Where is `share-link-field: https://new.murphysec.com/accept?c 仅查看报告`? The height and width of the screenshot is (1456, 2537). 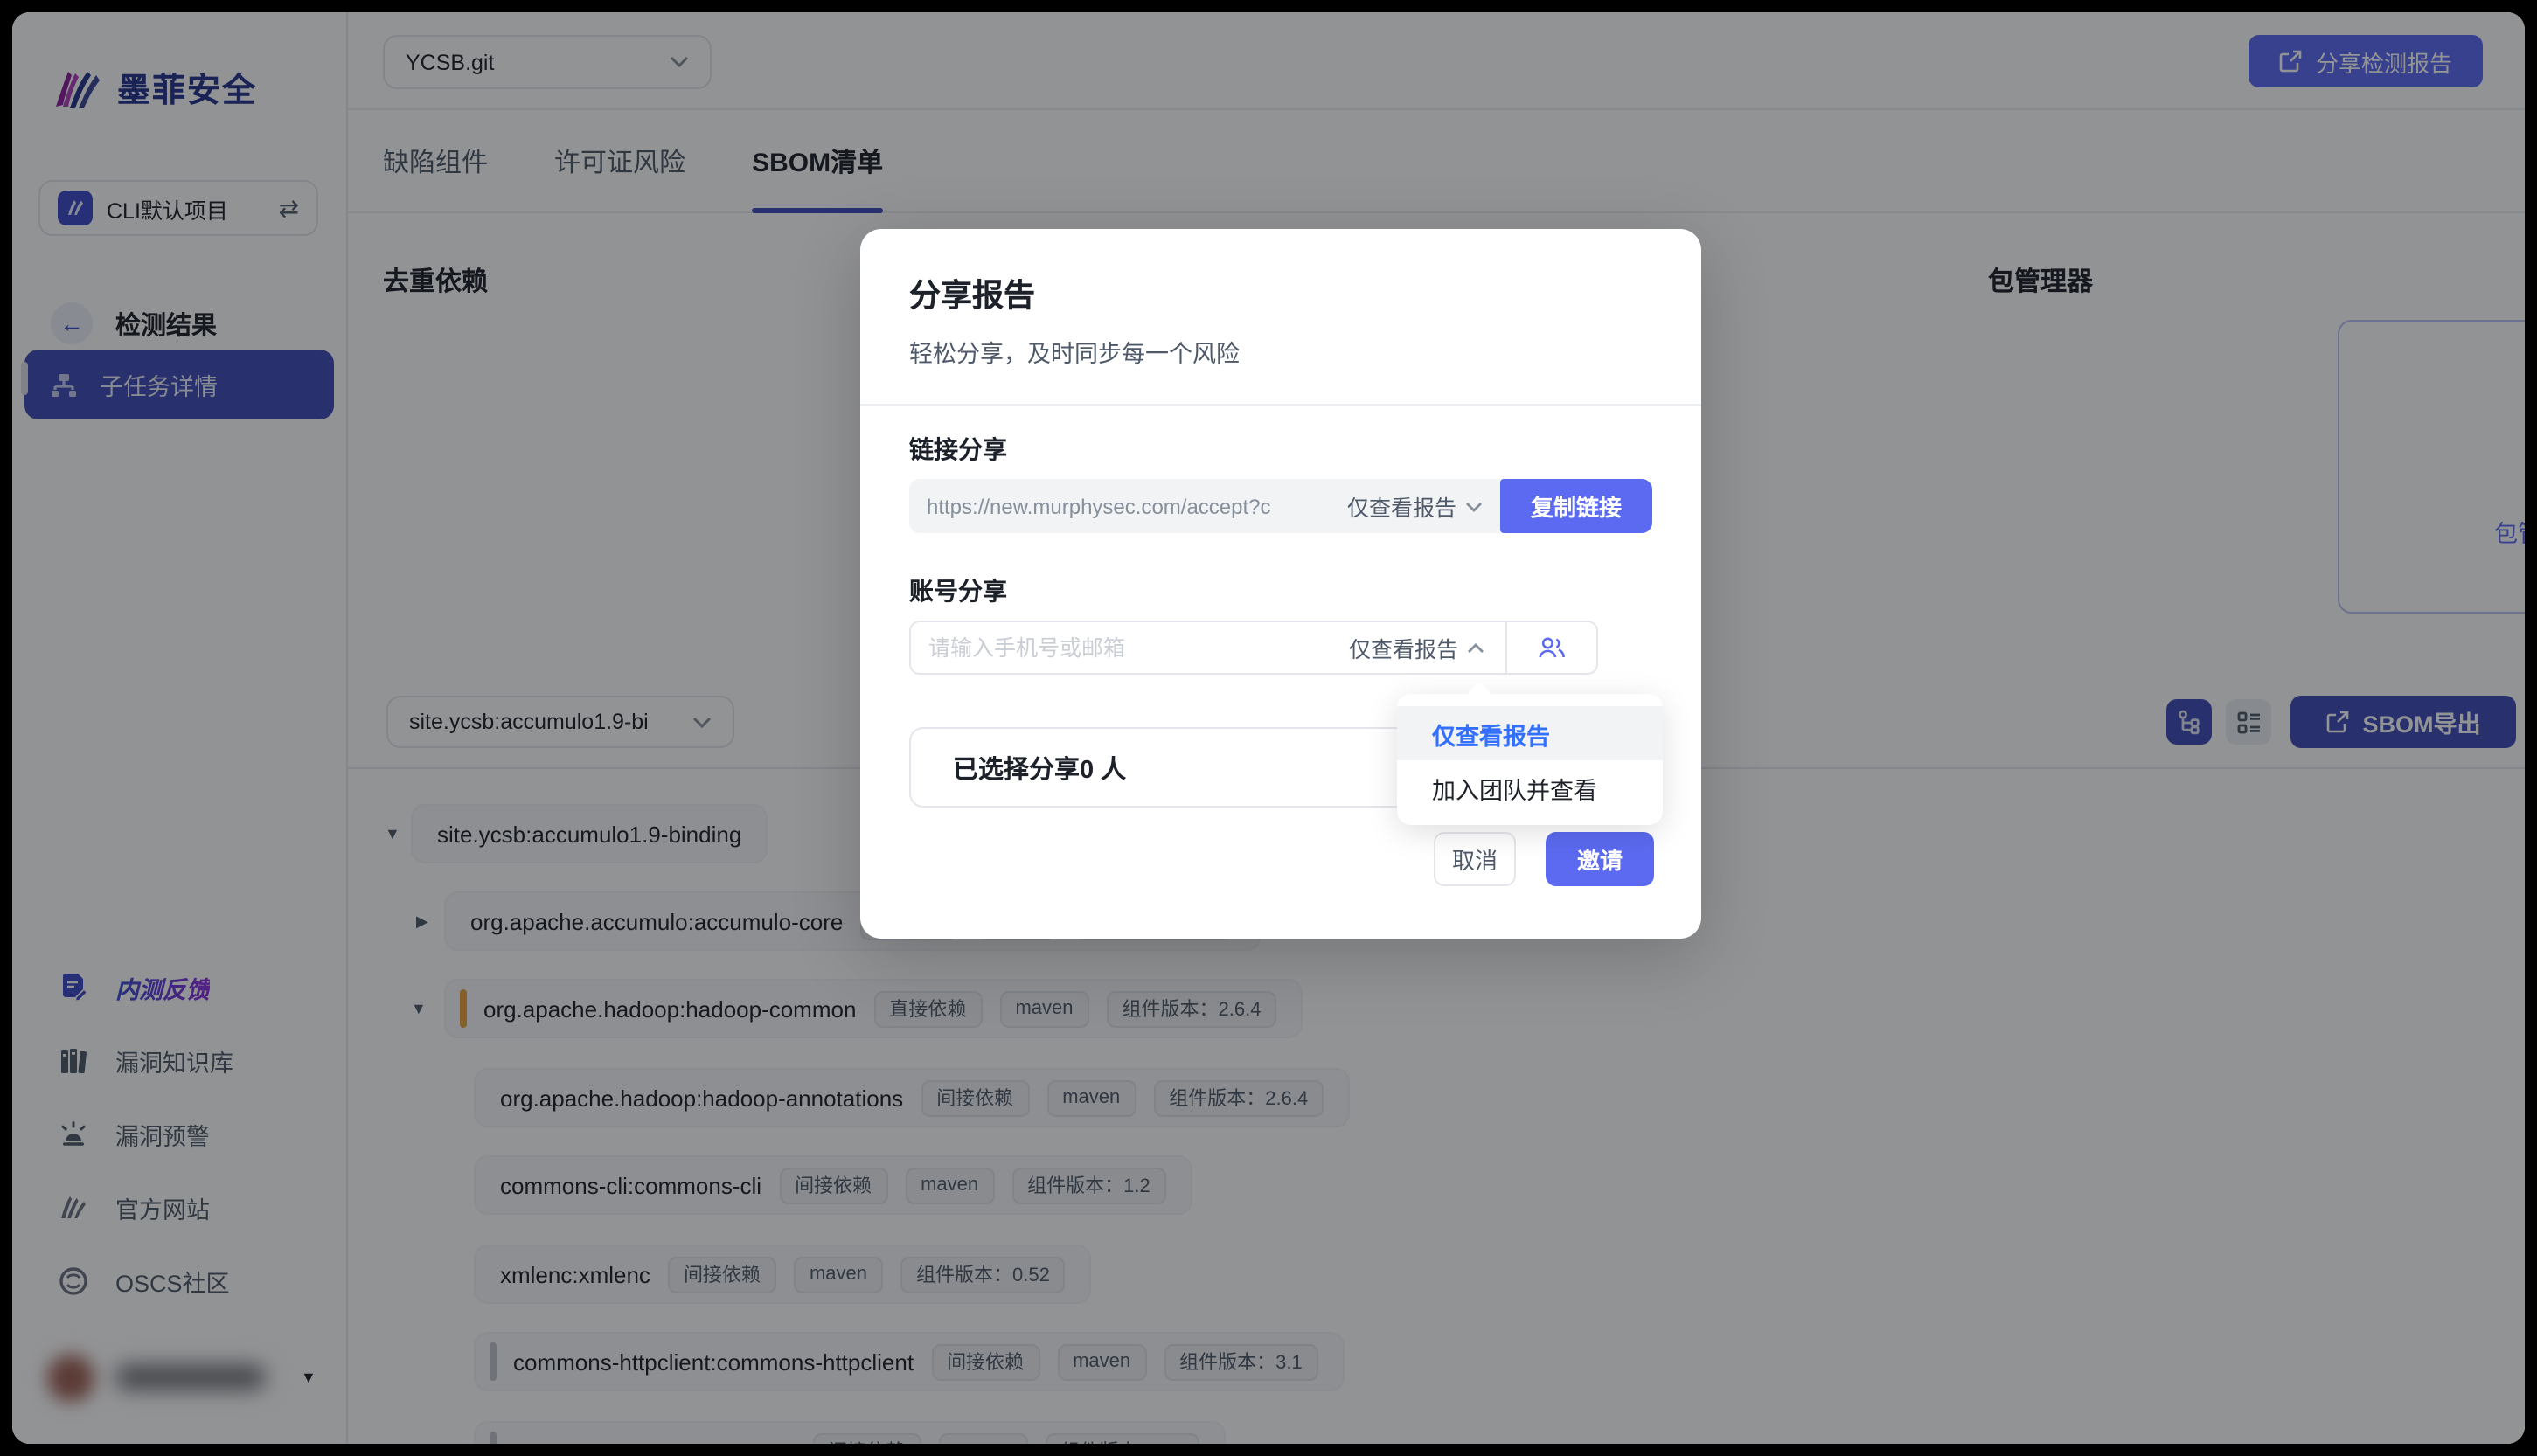 share-link-field: https://new.murphysec.com/accept?c 仅查看报告 is located at coordinates (1204, 506).